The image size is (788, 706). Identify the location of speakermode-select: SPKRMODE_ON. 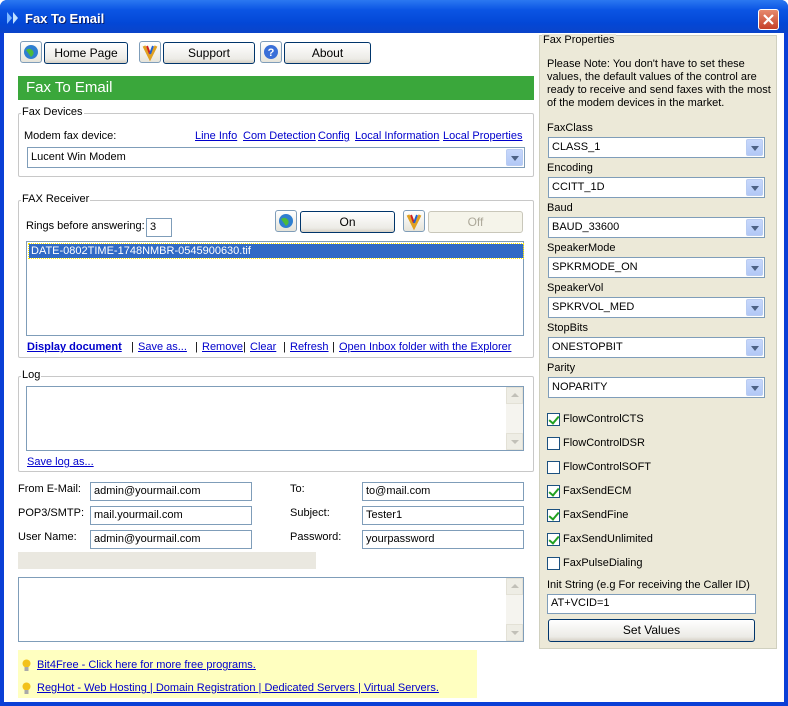
(656, 267).